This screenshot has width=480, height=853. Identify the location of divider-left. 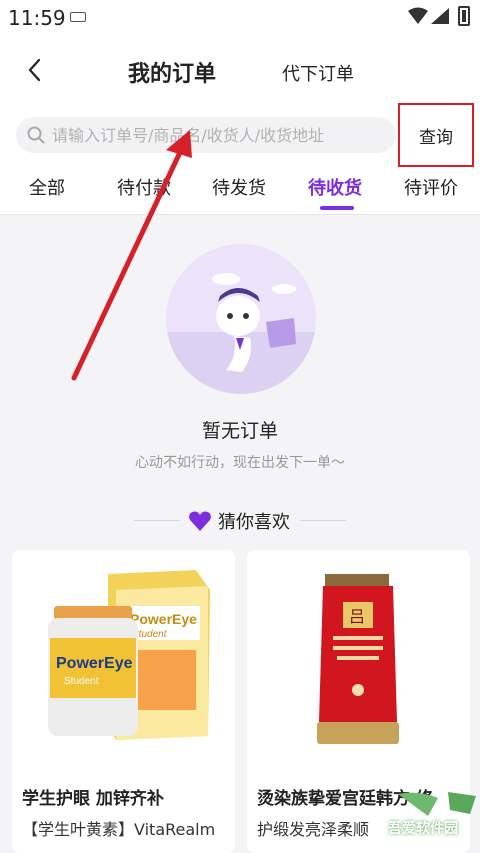
(157, 520).